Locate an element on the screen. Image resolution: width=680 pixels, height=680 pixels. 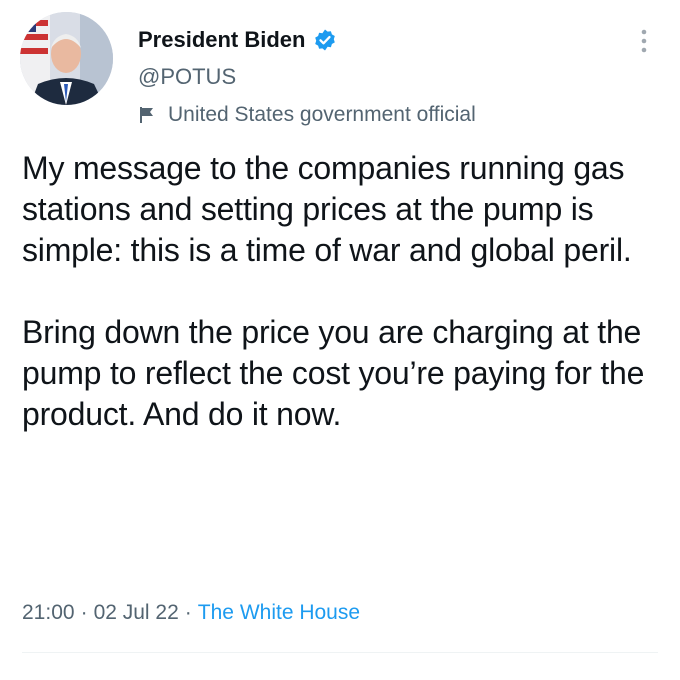
tweet-meta: 21:00 · 02 Jul 22 · The White House is located at coordinates (191, 613).